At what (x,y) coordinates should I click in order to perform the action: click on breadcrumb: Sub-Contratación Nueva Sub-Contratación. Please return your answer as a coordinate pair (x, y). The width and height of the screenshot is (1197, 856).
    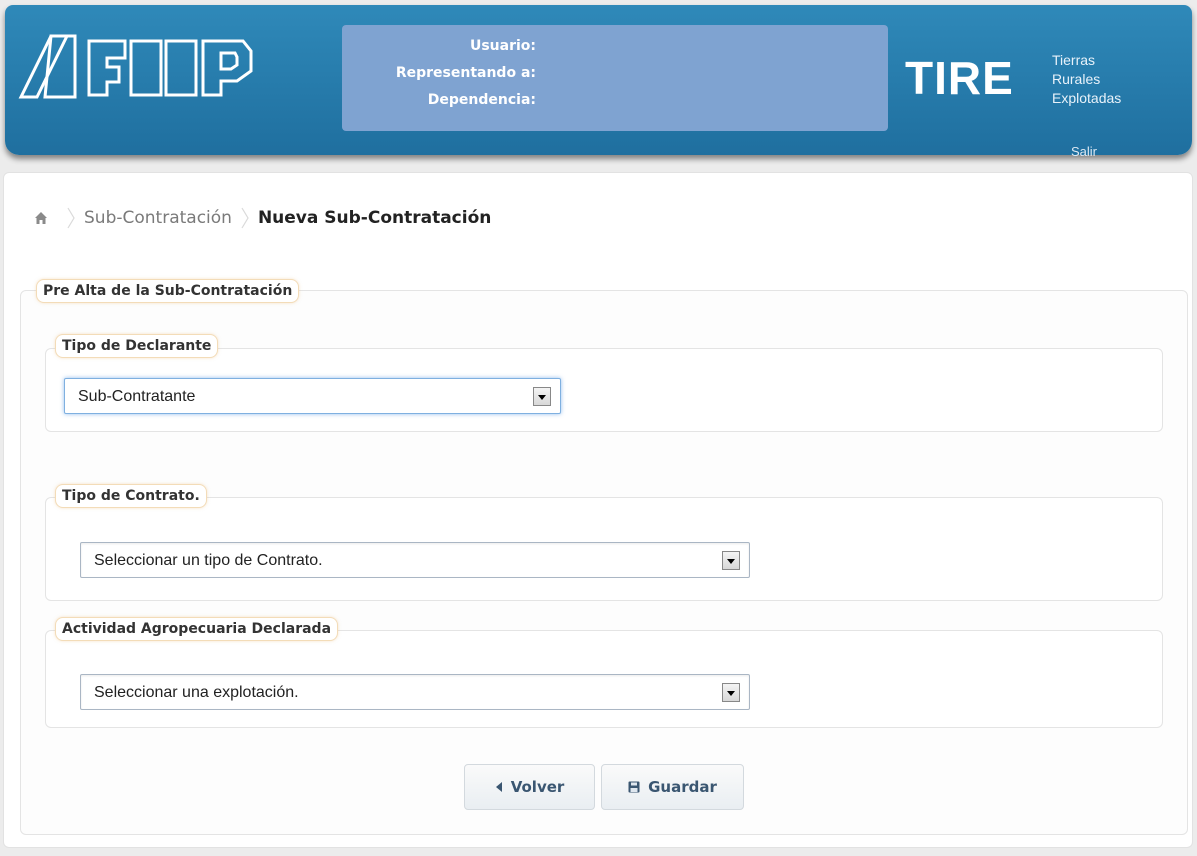
    Looking at the image, I should click on (262, 218).